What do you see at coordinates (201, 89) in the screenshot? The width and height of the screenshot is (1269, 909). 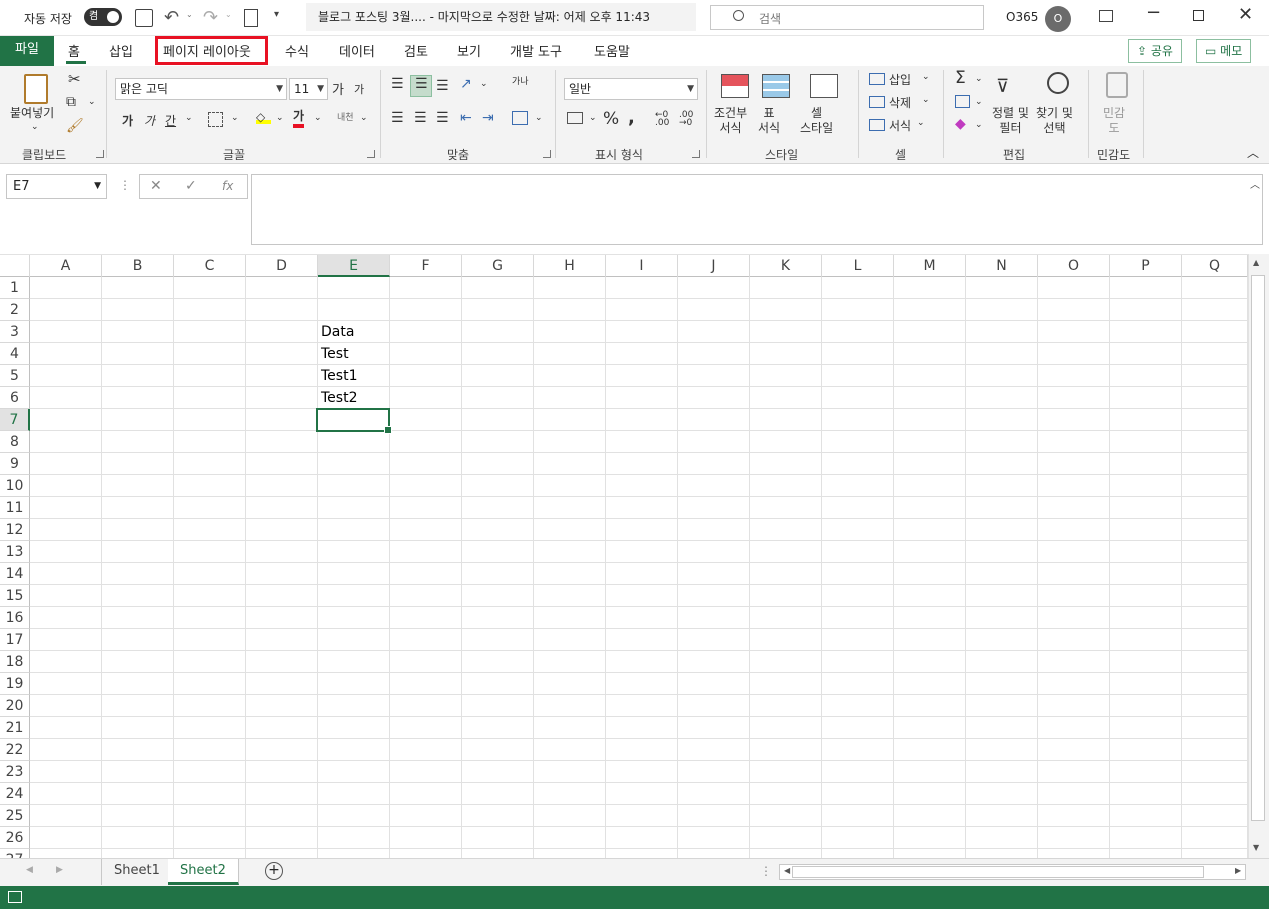 I see `font-name-select: 맑은 고딕 ▼` at bounding box center [201, 89].